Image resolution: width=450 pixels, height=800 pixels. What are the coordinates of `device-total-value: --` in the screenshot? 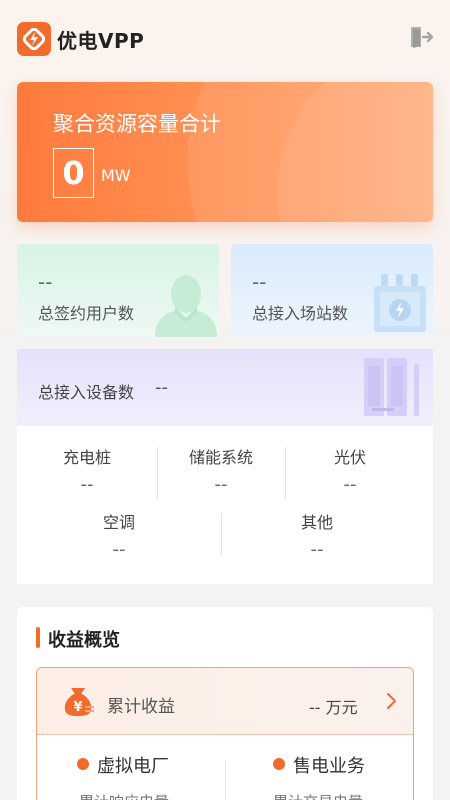 It's located at (161, 387).